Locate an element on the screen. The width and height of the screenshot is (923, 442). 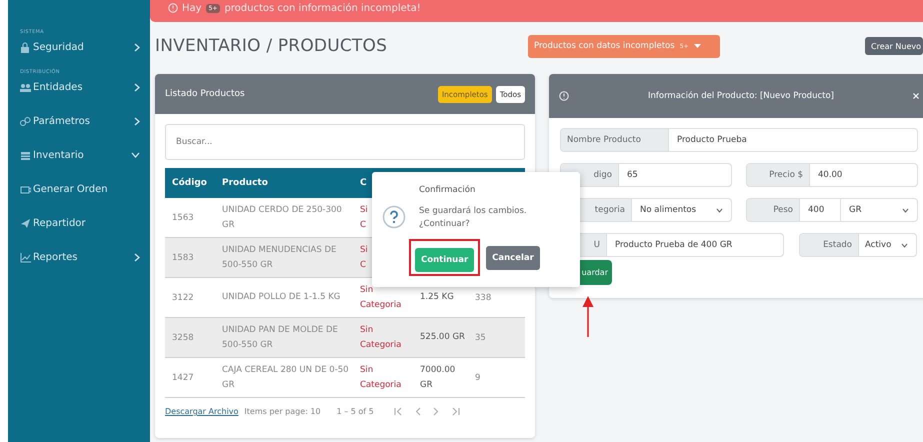
select-field: Peso 400 GR is located at coordinates (832, 210).